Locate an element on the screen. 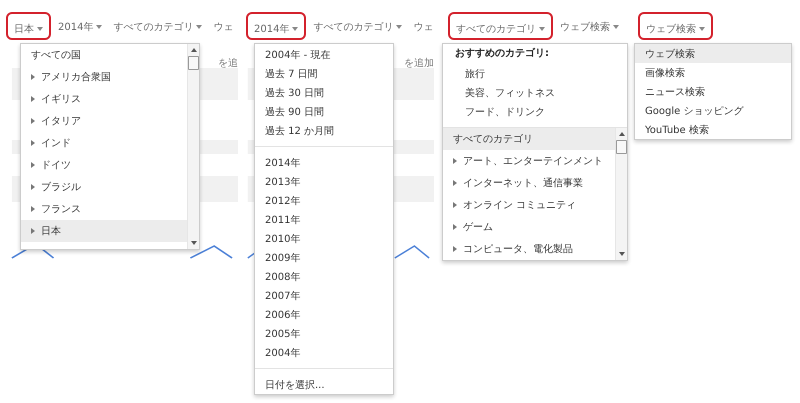  menu-item: オンライン コミュニティ is located at coordinates (529, 205).